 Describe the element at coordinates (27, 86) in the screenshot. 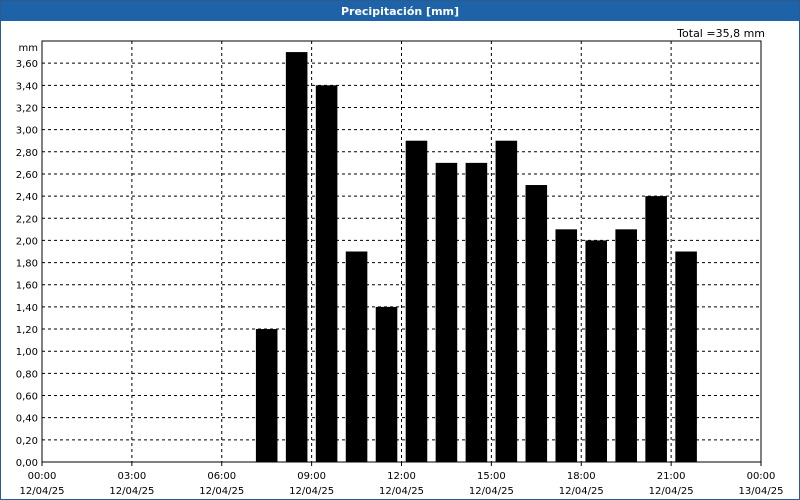

I see `y-tick-label: 3,40` at that location.